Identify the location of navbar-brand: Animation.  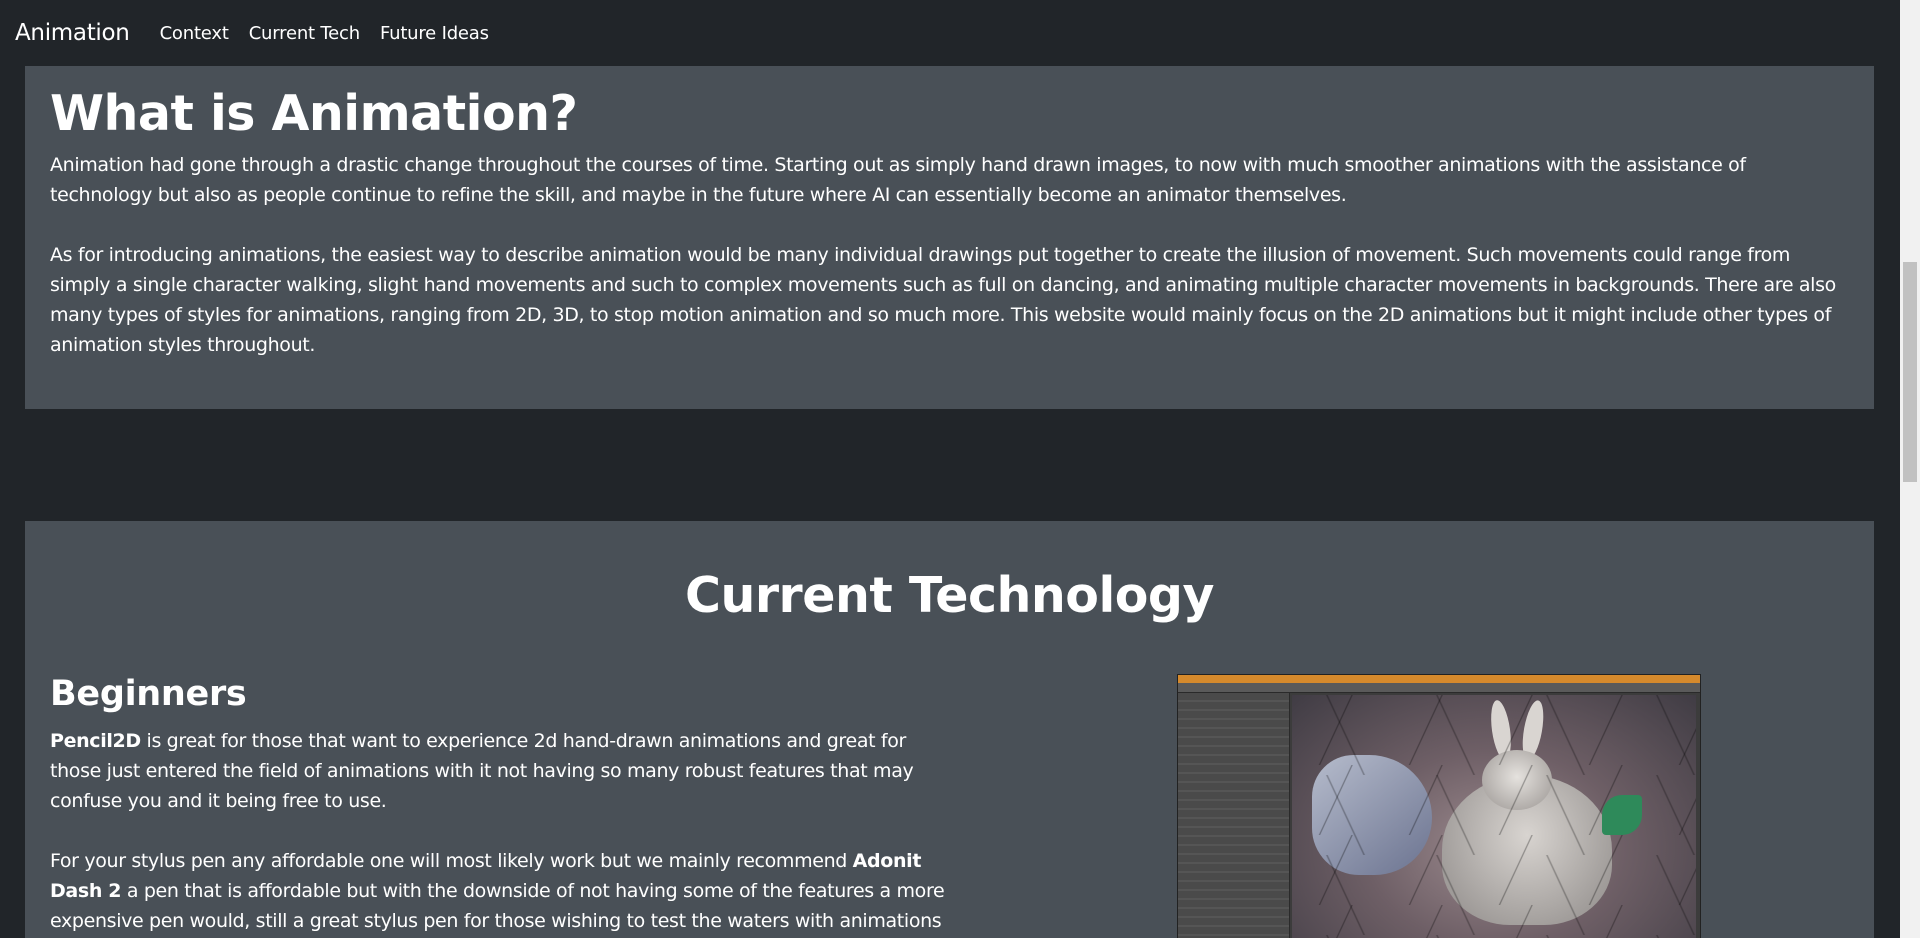
(72, 33).